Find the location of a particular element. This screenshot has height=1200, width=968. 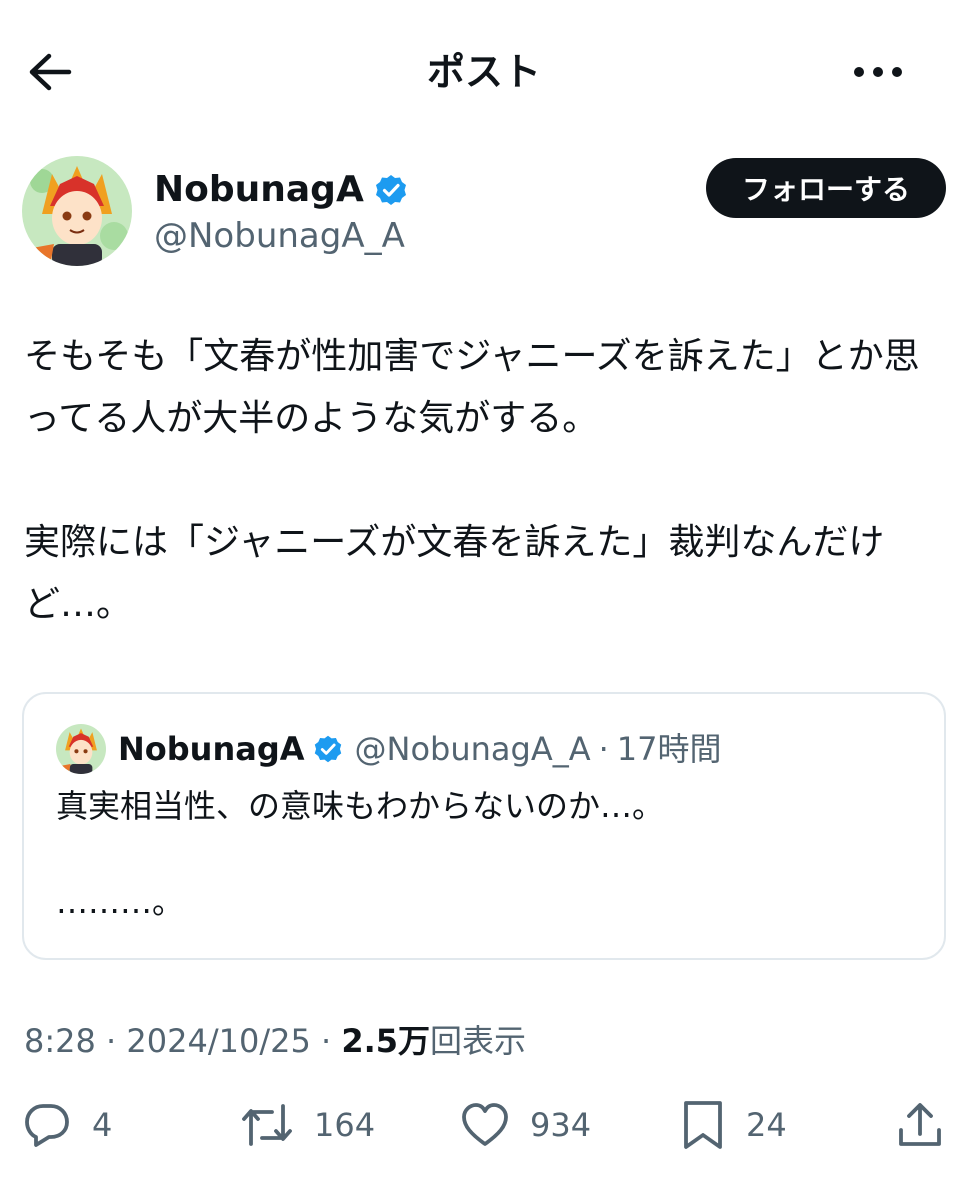

avatar is located at coordinates (77, 211).